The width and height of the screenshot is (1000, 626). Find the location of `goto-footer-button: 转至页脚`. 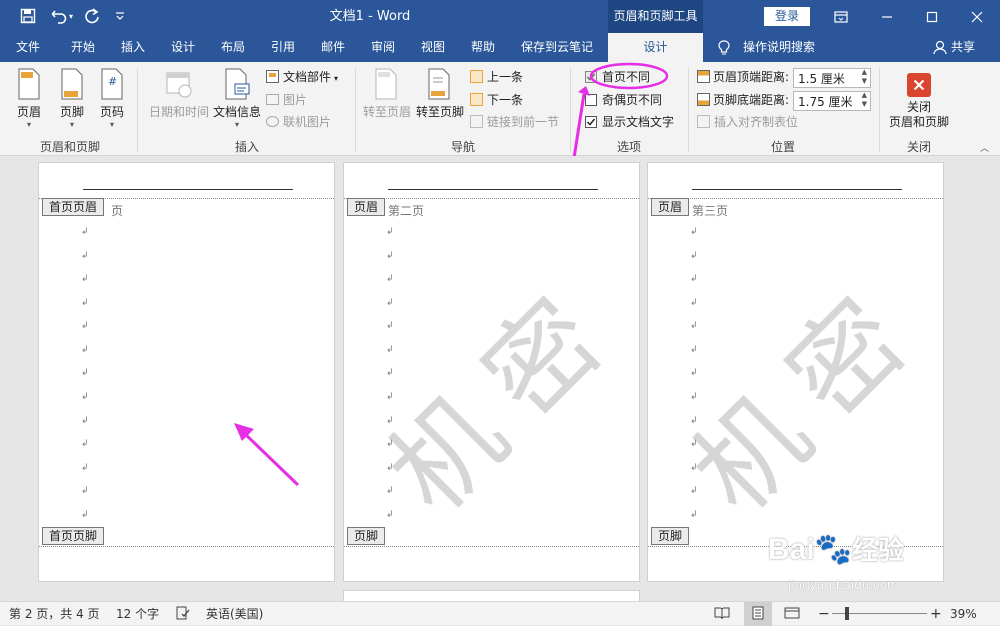

goto-footer-button: 转至页脚 is located at coordinates (440, 94).